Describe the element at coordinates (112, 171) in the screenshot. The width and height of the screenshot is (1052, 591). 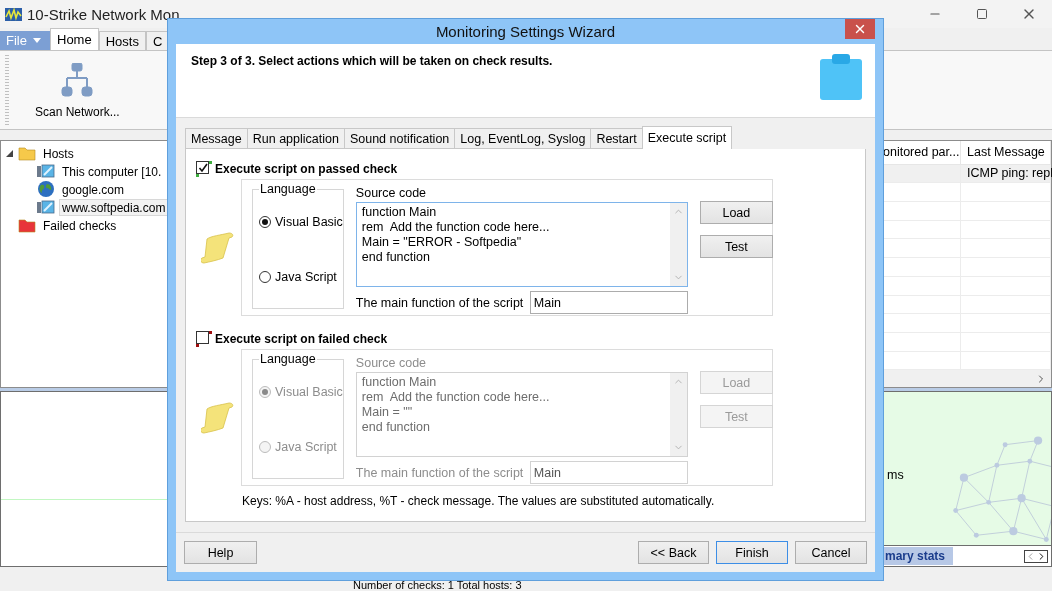
I see `tree-item: This computer [10.` at that location.